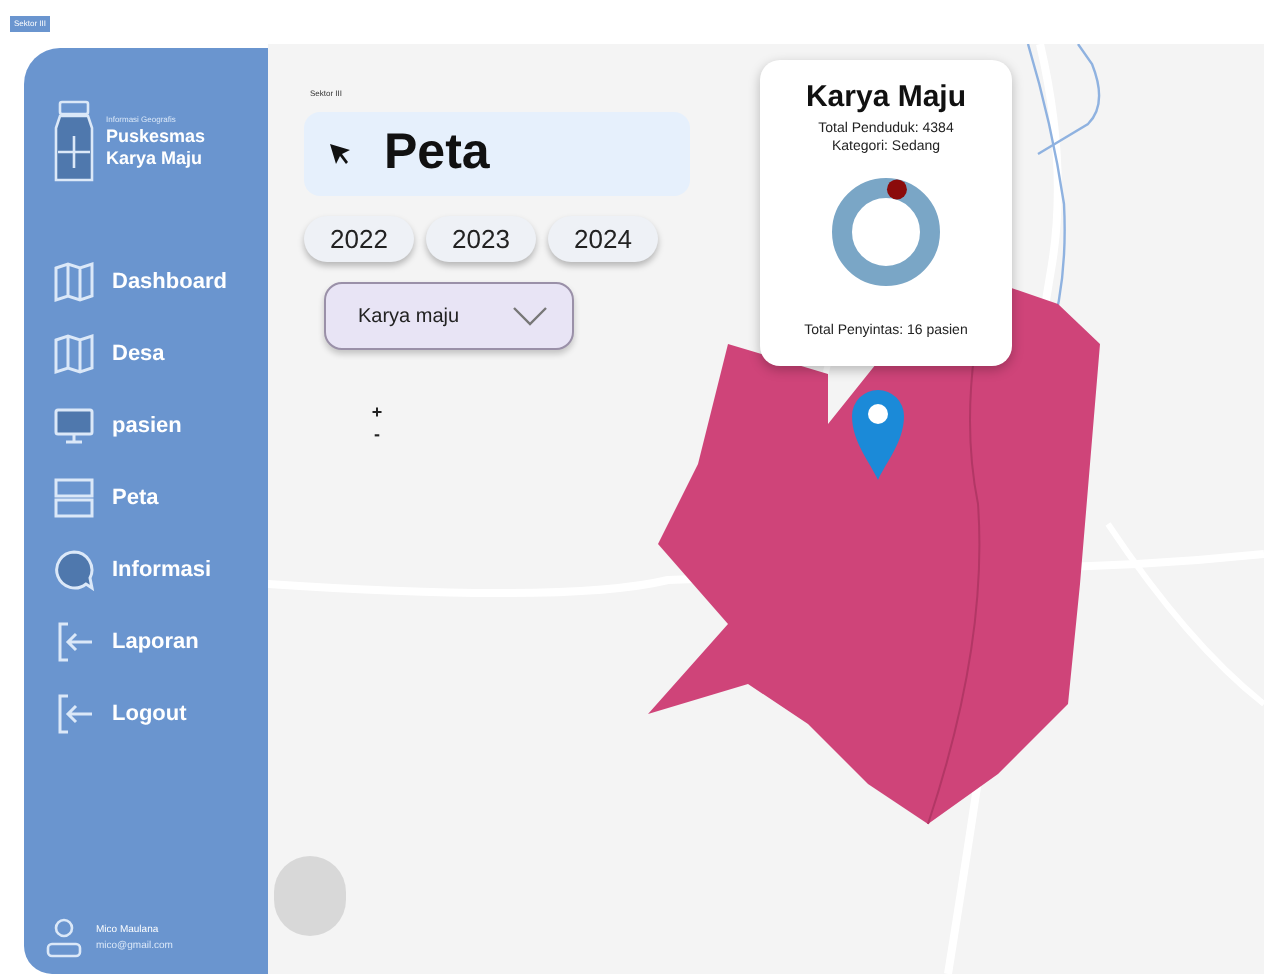 Image resolution: width=1264 pixels, height=974 pixels. Describe the element at coordinates (155, 159) in the screenshot. I see `app-title-line: Karya Maju` at that location.